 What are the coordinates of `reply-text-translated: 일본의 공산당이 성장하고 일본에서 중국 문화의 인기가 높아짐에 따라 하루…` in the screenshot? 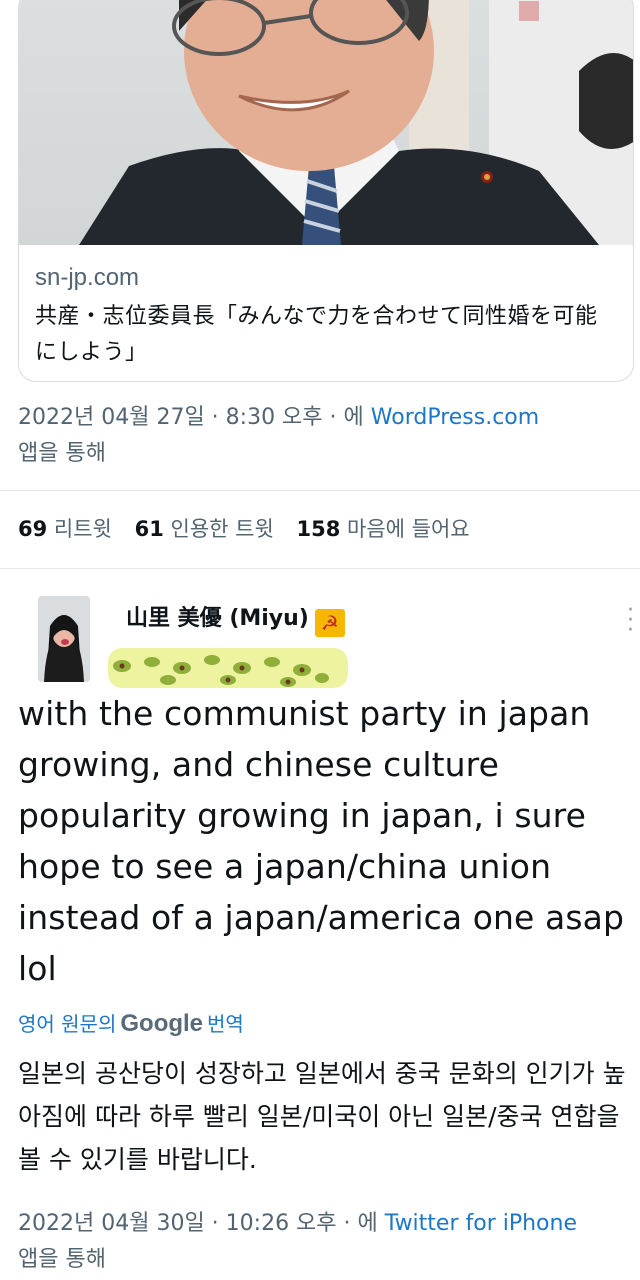 It's located at (322, 1116).